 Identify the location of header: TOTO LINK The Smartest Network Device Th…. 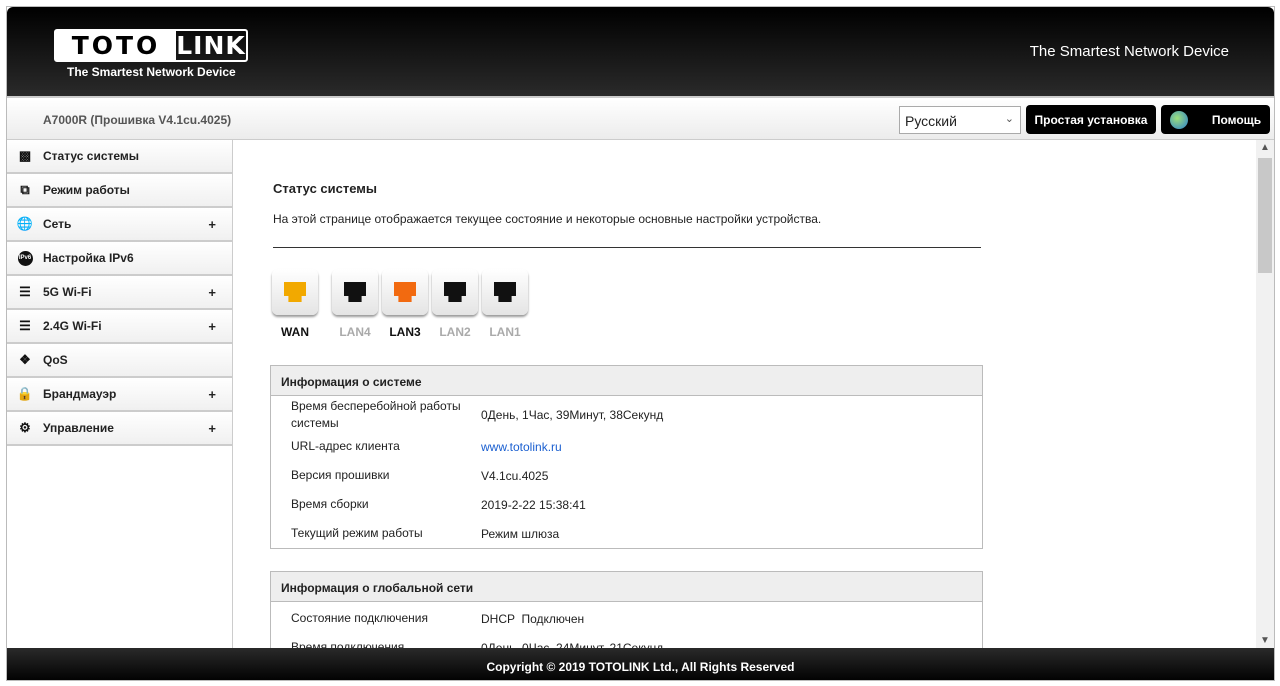
(640, 51).